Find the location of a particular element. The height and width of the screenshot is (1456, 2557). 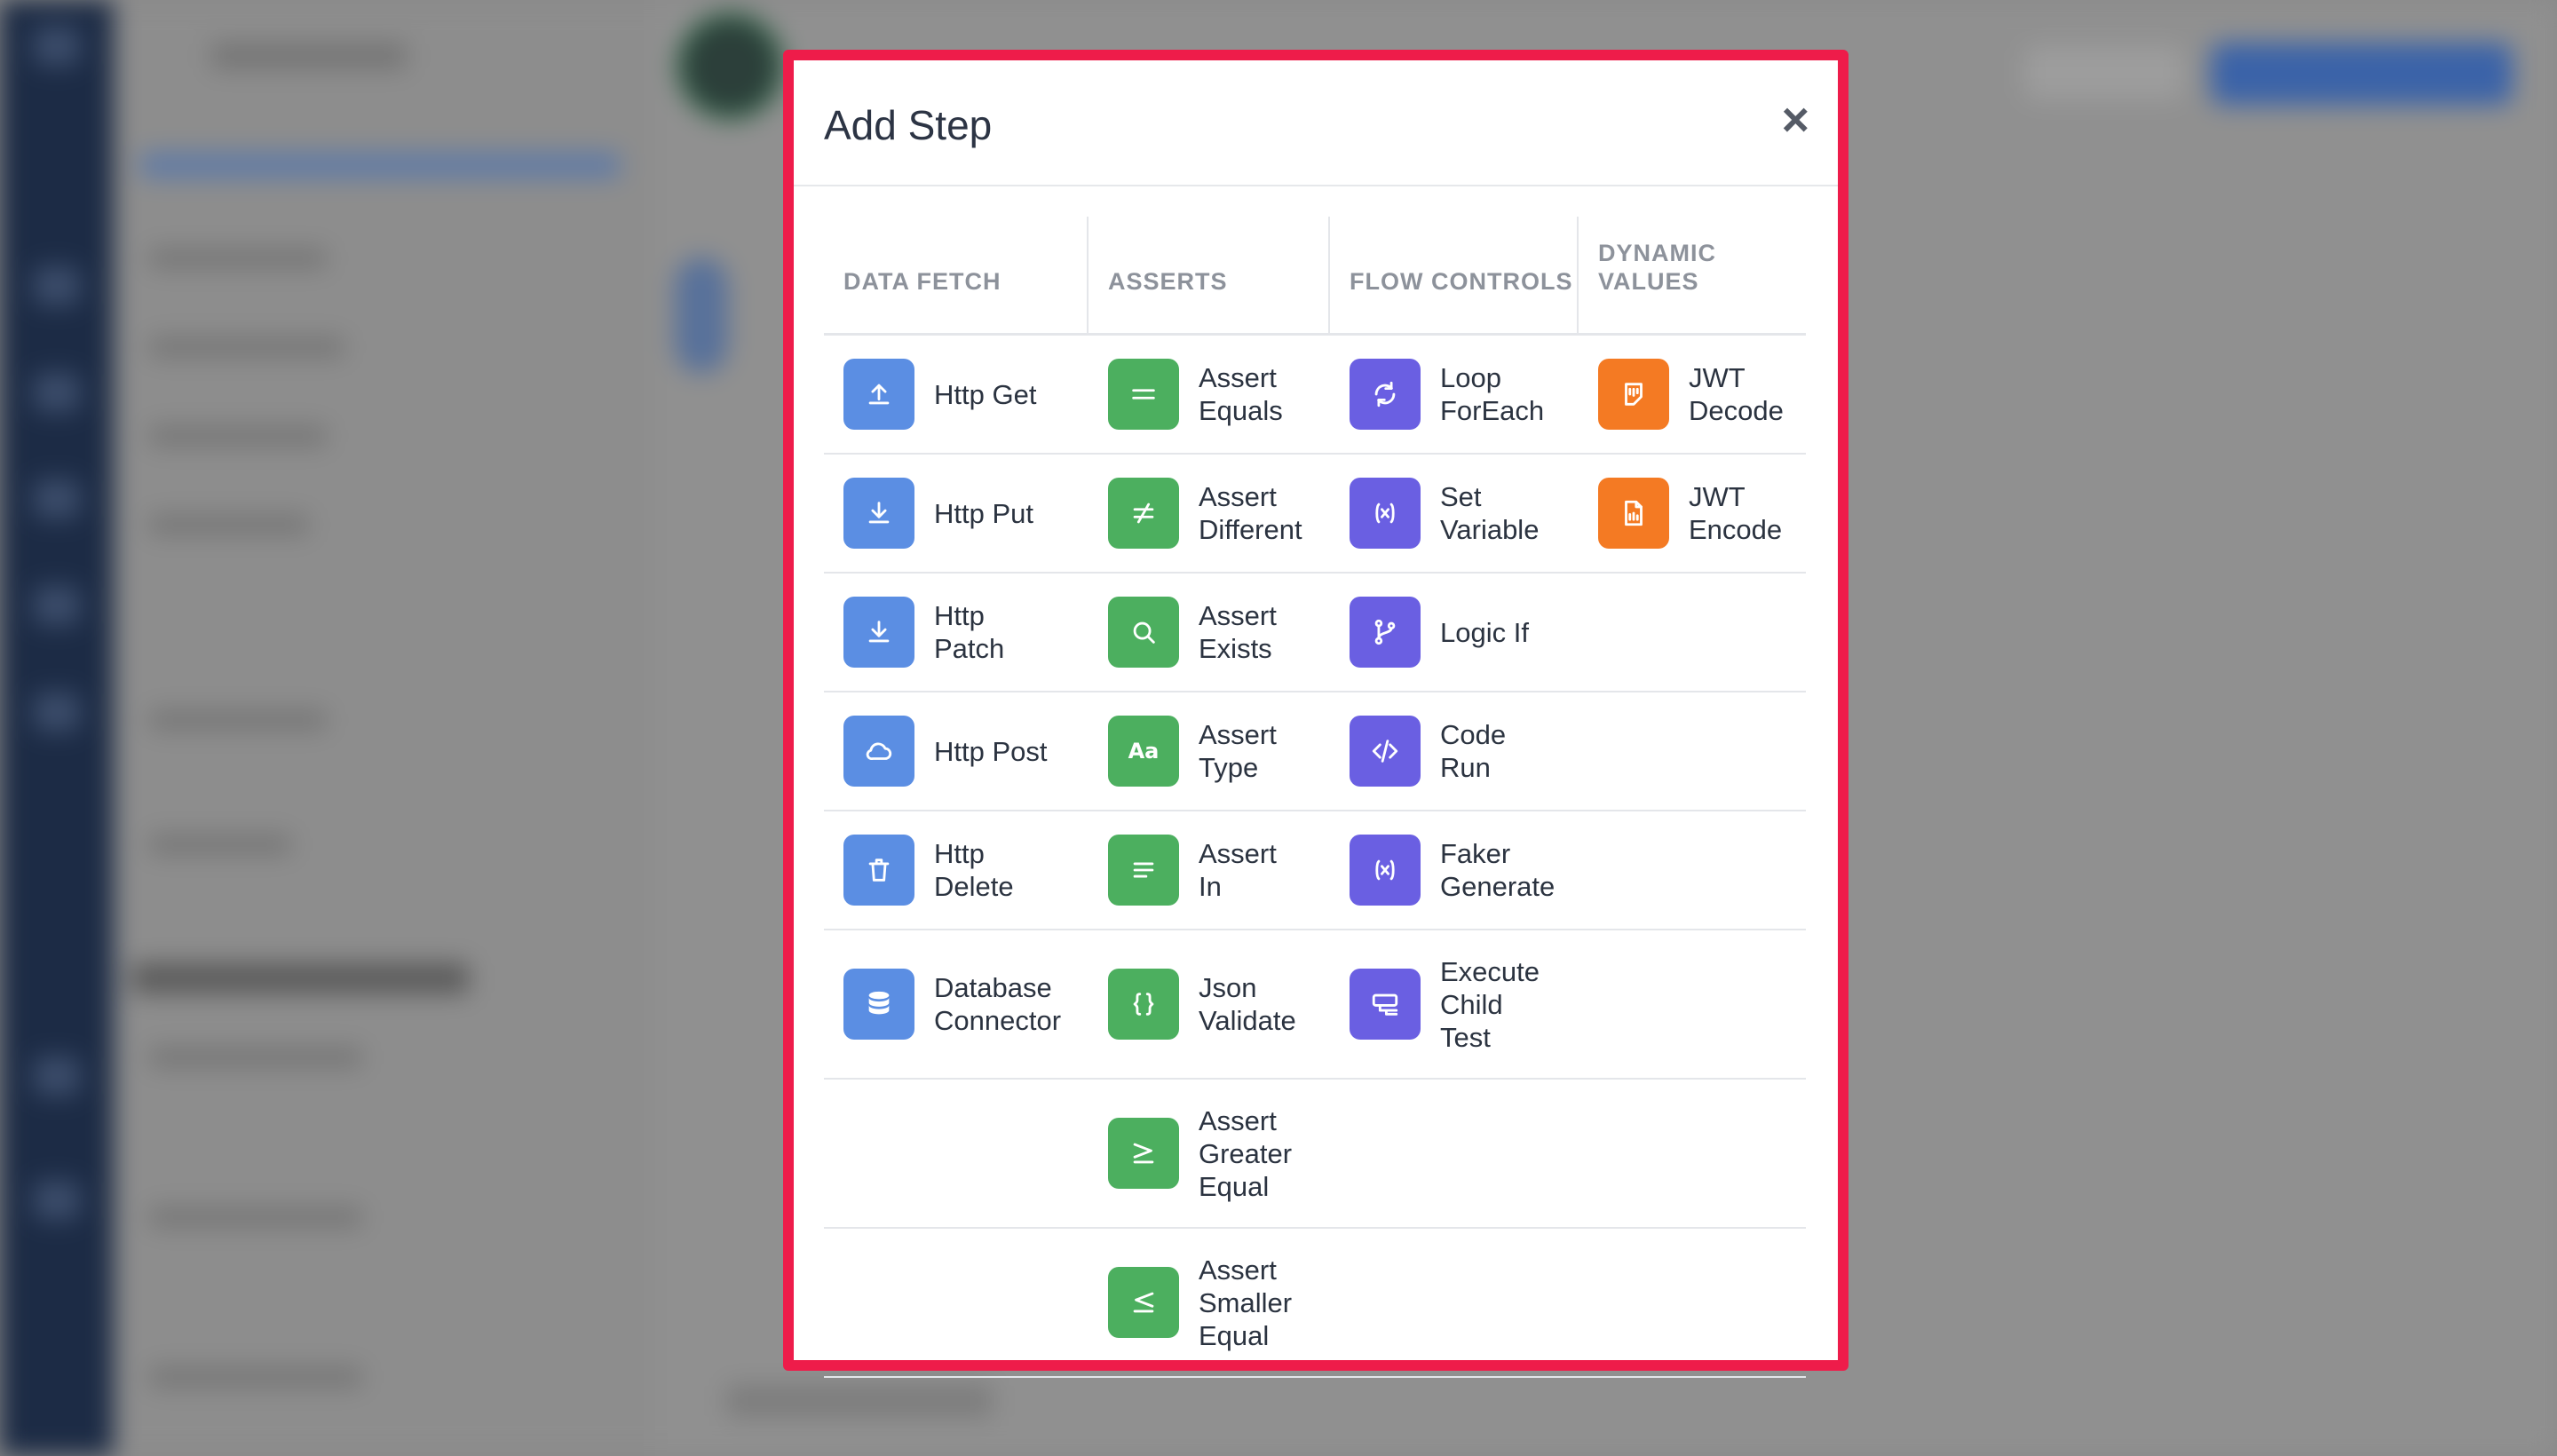

step-label: Execute Child Test is located at coordinates (1490, 1004).